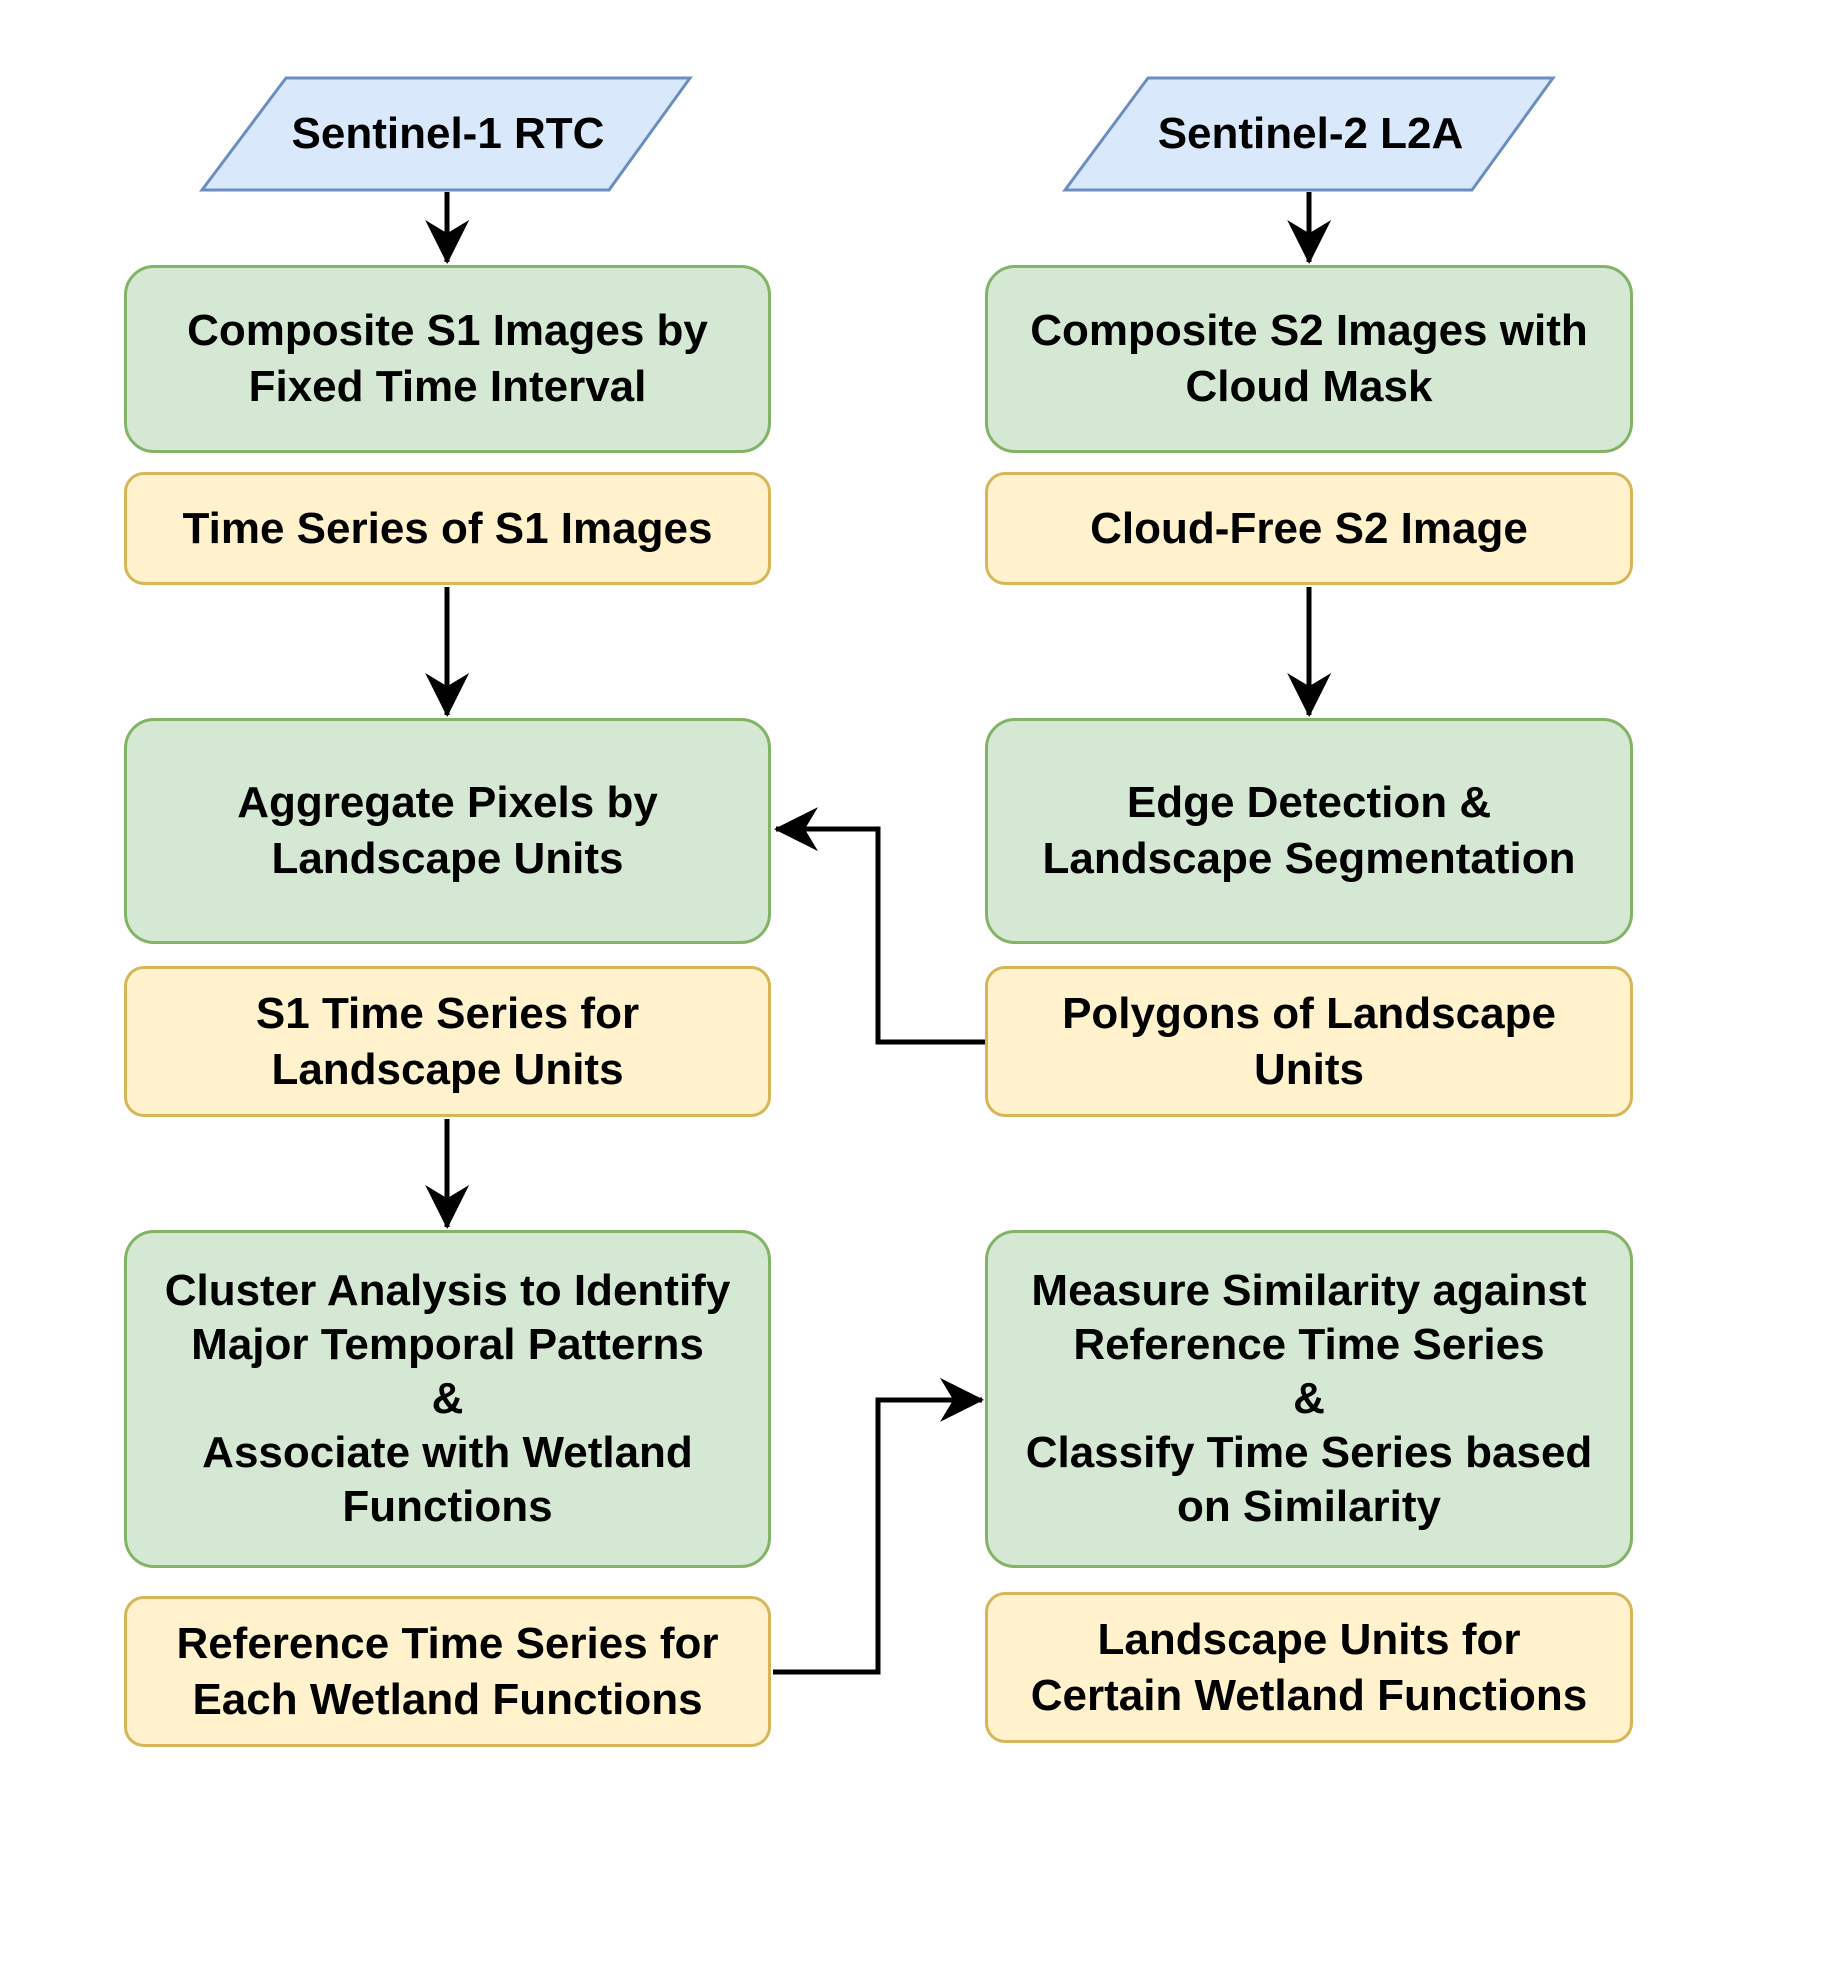  I want to click on s1-time-series-output: Time Series of S1 Images, so click(447, 528).